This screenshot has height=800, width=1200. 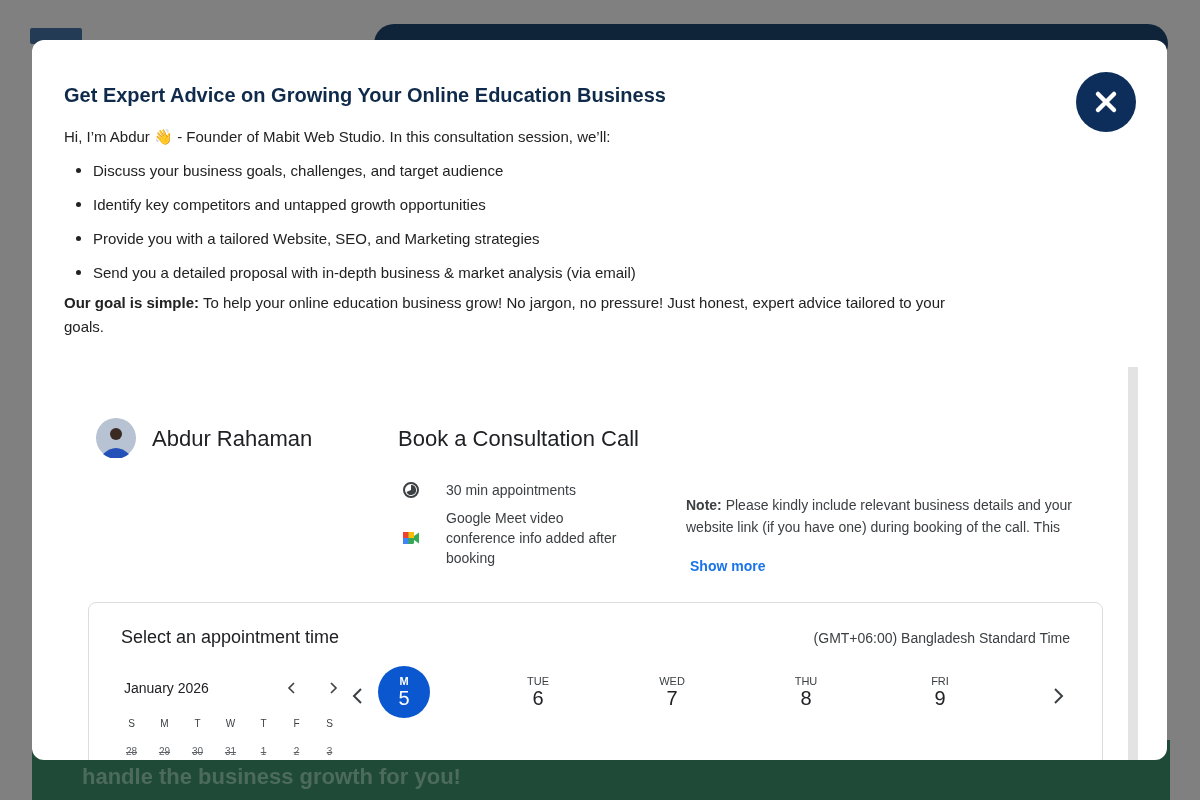 What do you see at coordinates (365, 95) in the screenshot?
I see `dialog-title: Get Expert Advice on Growing Your Online Education Business` at bounding box center [365, 95].